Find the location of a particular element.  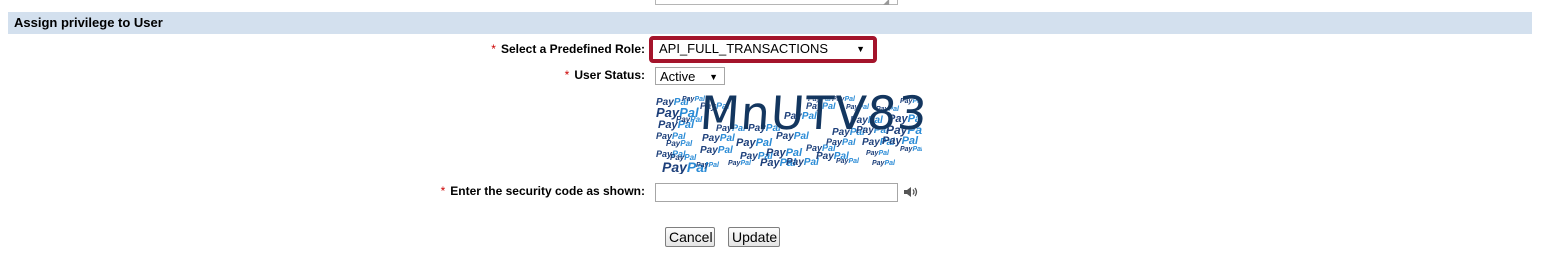

role-select: API_FULL_TRANSACTIONS ▼ is located at coordinates (763, 49).